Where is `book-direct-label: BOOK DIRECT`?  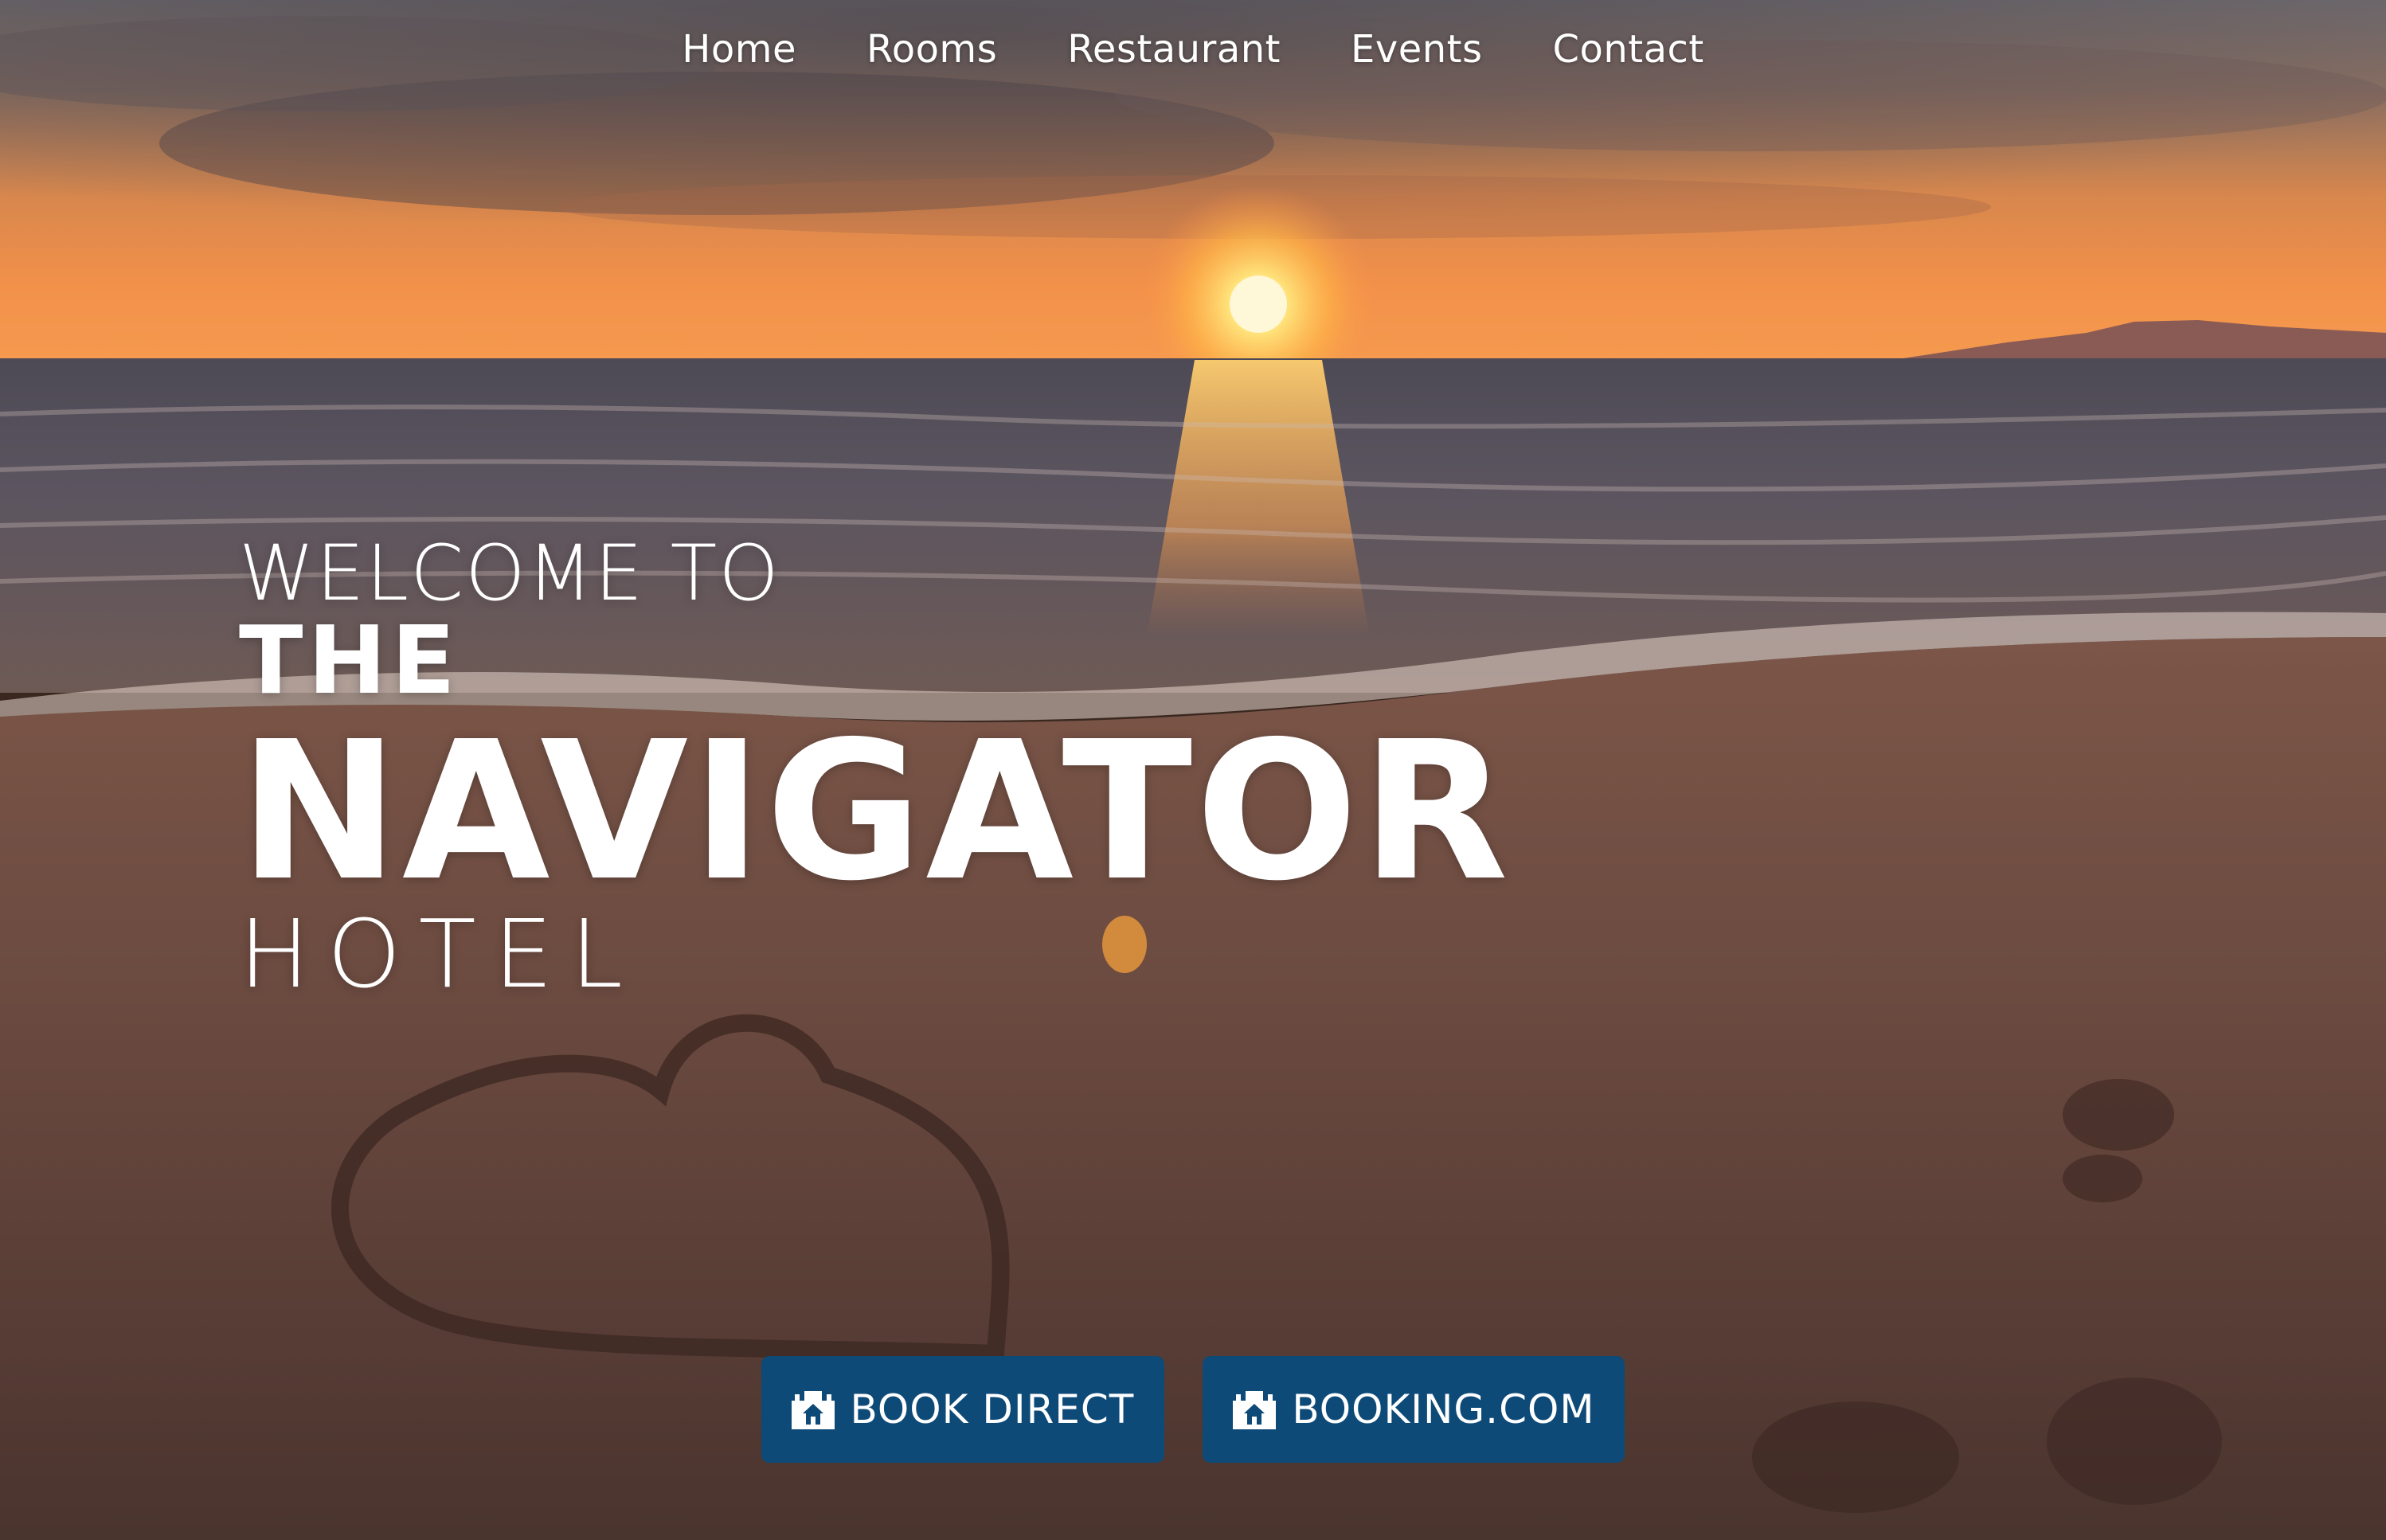
book-direct-label: BOOK DIRECT is located at coordinates (992, 1409).